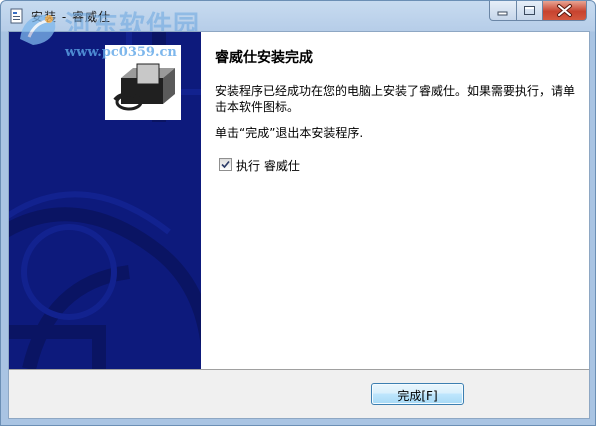 This screenshot has width=596, height=426. I want to click on maximize-icon, so click(529, 10).